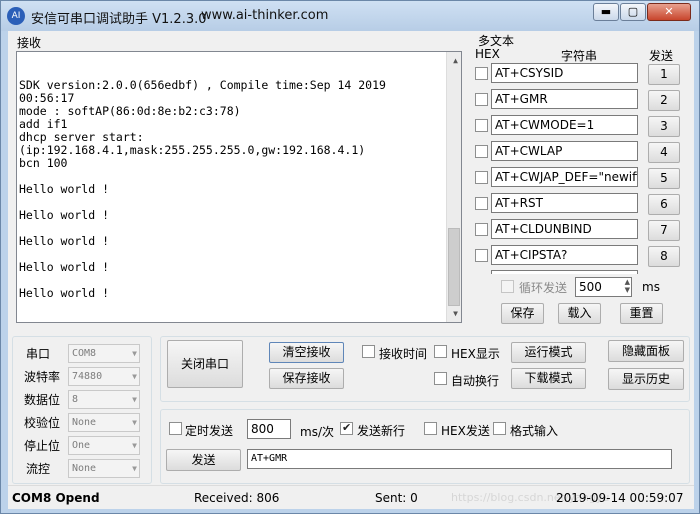 Image resolution: width=700 pixels, height=514 pixels. Describe the element at coordinates (534, 431) in the screenshot. I see `format-input-label: 格式输入` at that location.